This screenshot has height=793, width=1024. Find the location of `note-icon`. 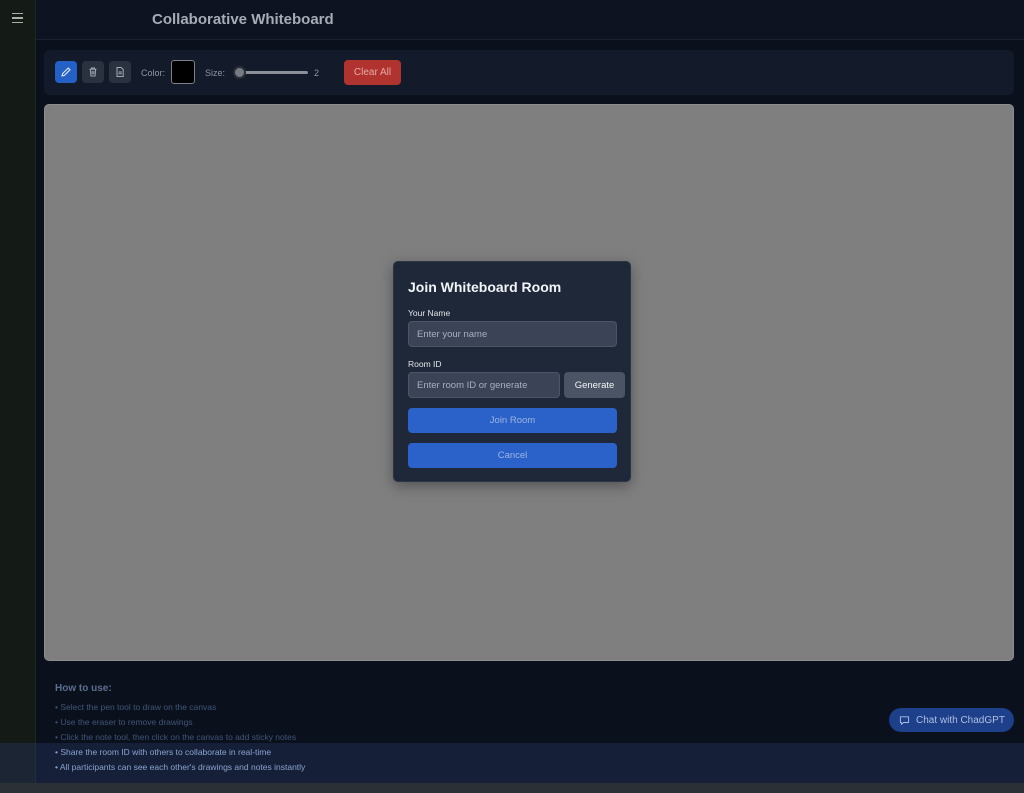

note-icon is located at coordinates (120, 72).